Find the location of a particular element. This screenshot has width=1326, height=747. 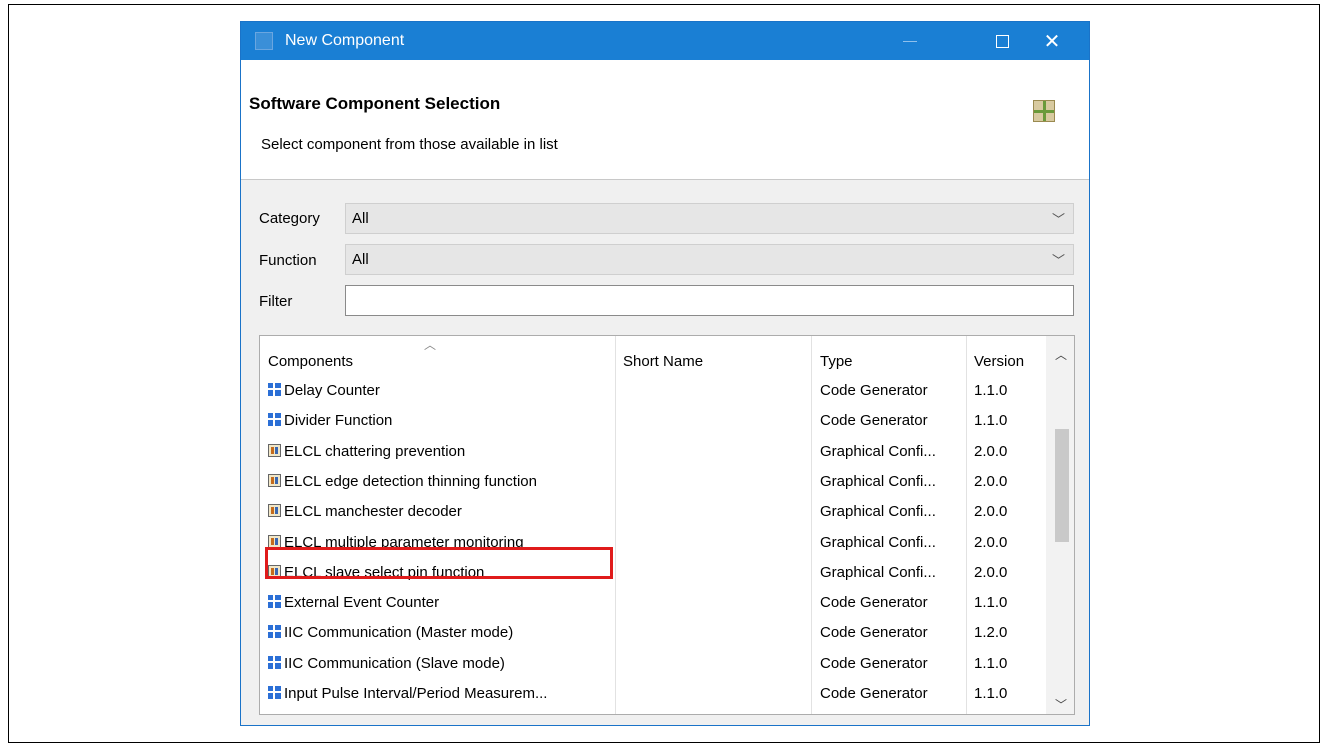

table-header: ︿ Components Short Name Type Version is located at coordinates (660, 356).